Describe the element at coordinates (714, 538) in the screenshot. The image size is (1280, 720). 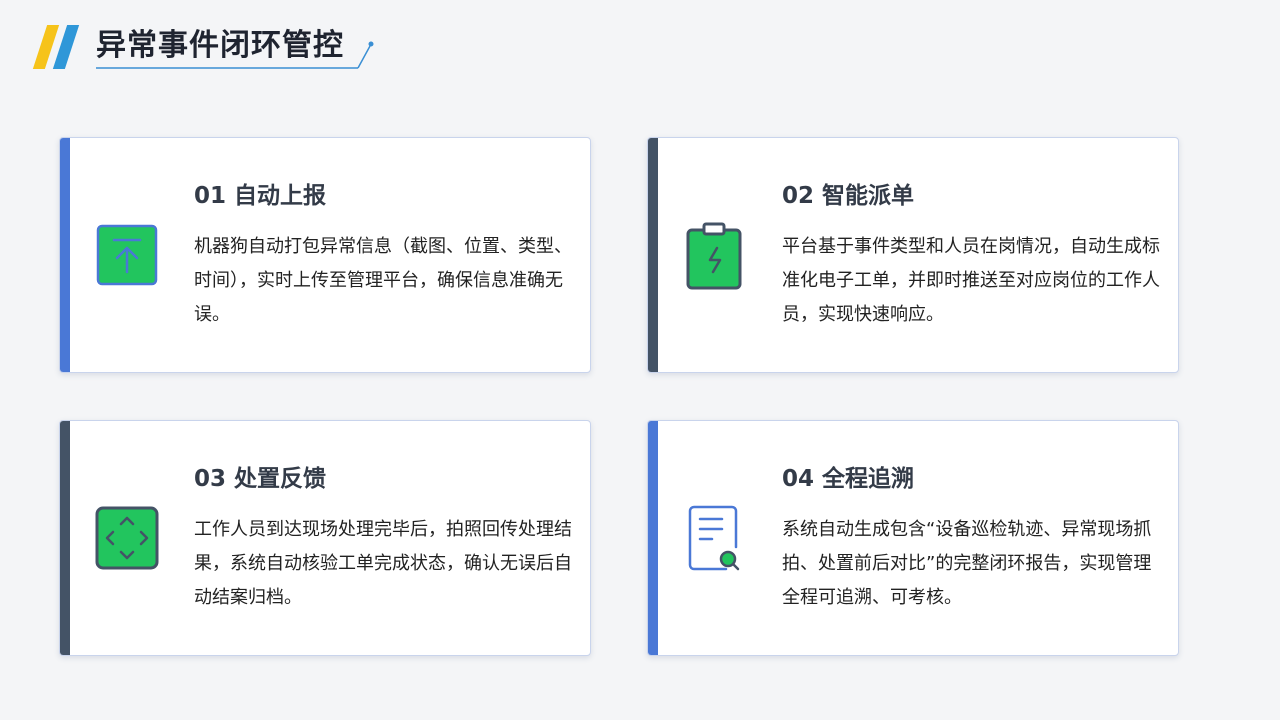
I see `document-search-icon` at that location.